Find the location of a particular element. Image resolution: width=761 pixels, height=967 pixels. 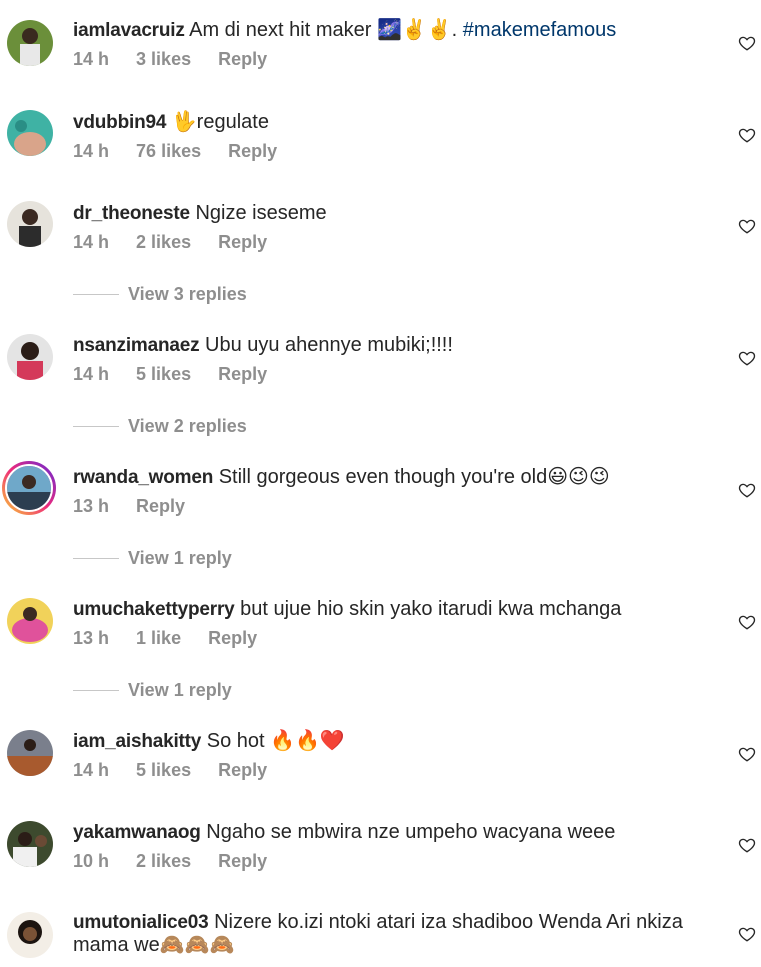

comment-text: Ubu uyu ahennye mubiki;!!!! is located at coordinates (329, 345).